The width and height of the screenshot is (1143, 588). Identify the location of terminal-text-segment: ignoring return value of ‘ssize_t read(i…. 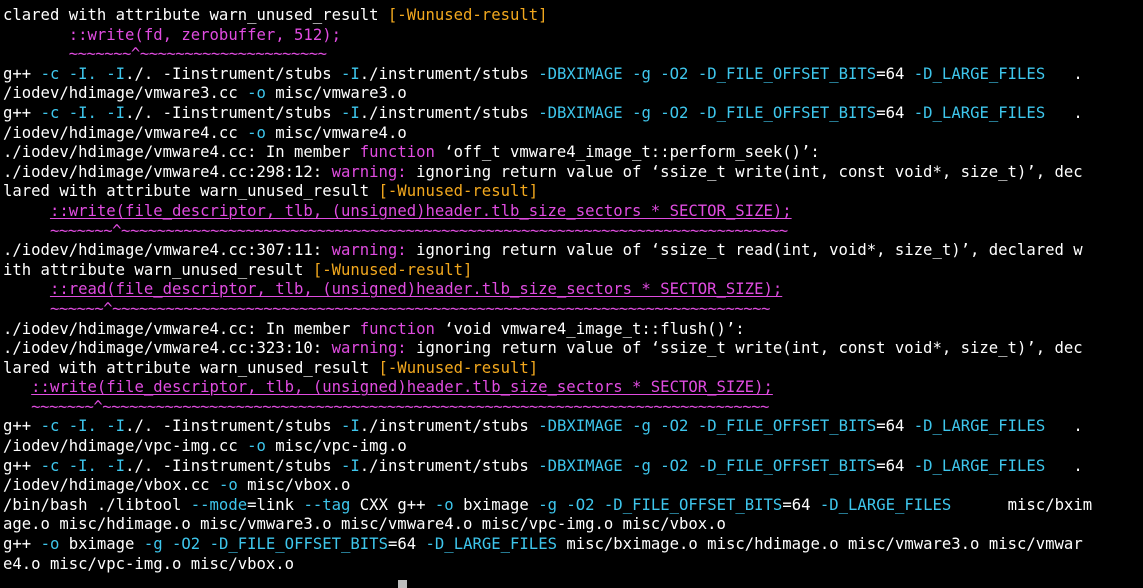
(744, 250).